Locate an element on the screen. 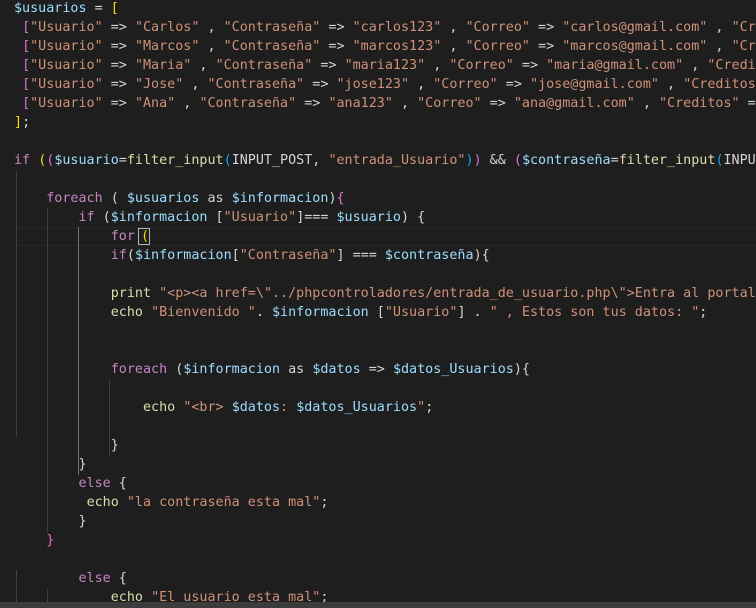  code-token: filter_input is located at coordinates (175, 160).